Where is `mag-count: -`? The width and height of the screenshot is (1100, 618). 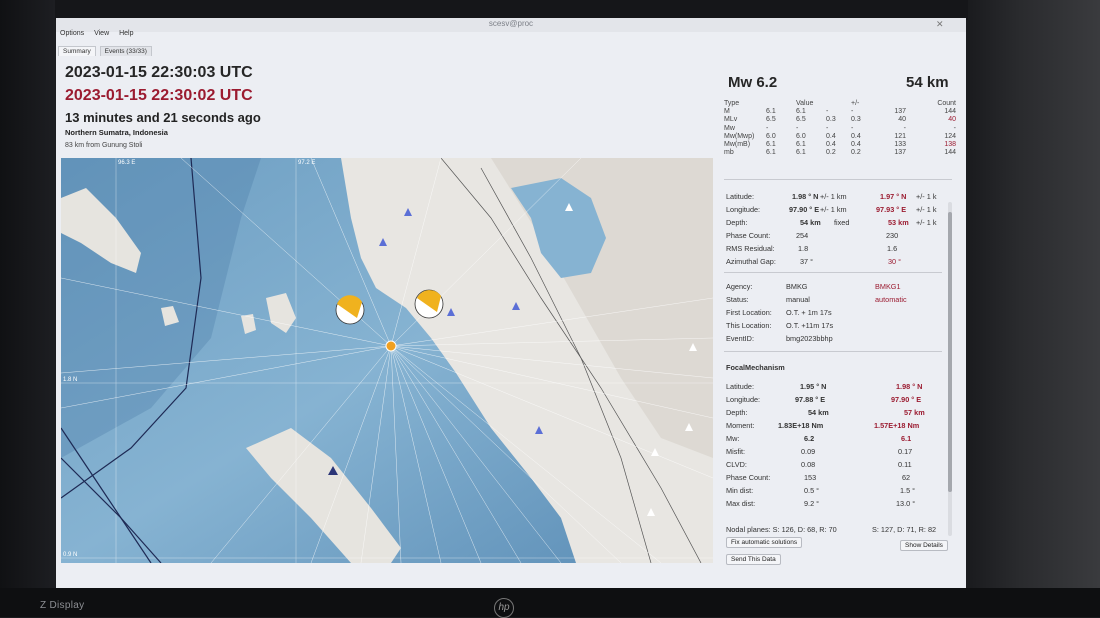 mag-count: - is located at coordinates (904, 128).